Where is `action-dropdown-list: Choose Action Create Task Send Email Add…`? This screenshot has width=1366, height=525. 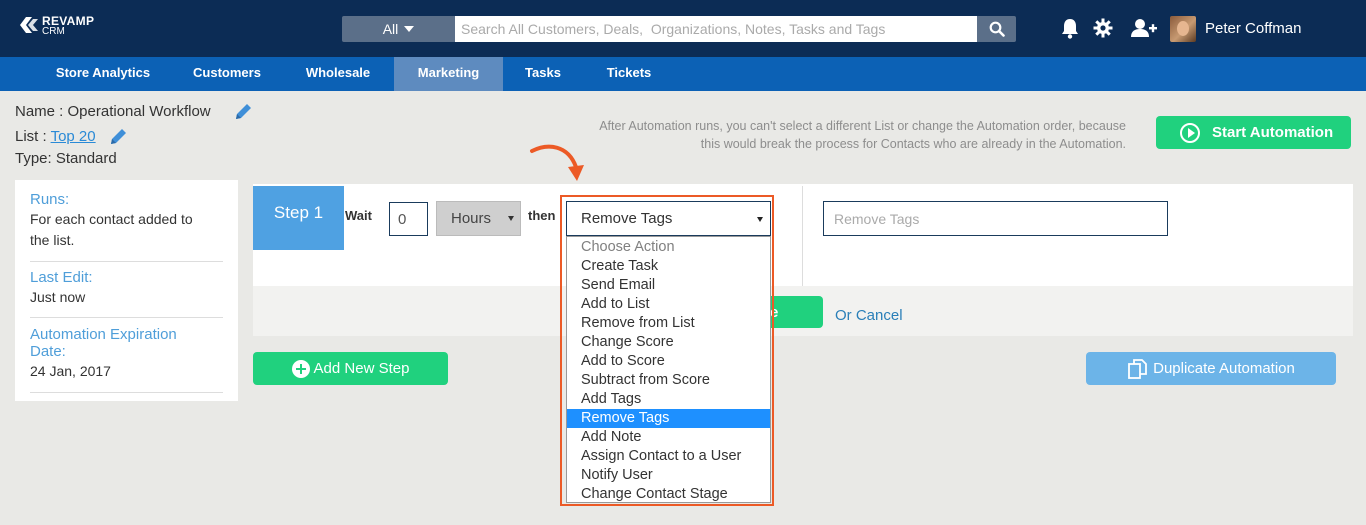
action-dropdown-list: Choose Action Create Task Send Email Add… is located at coordinates (668, 369).